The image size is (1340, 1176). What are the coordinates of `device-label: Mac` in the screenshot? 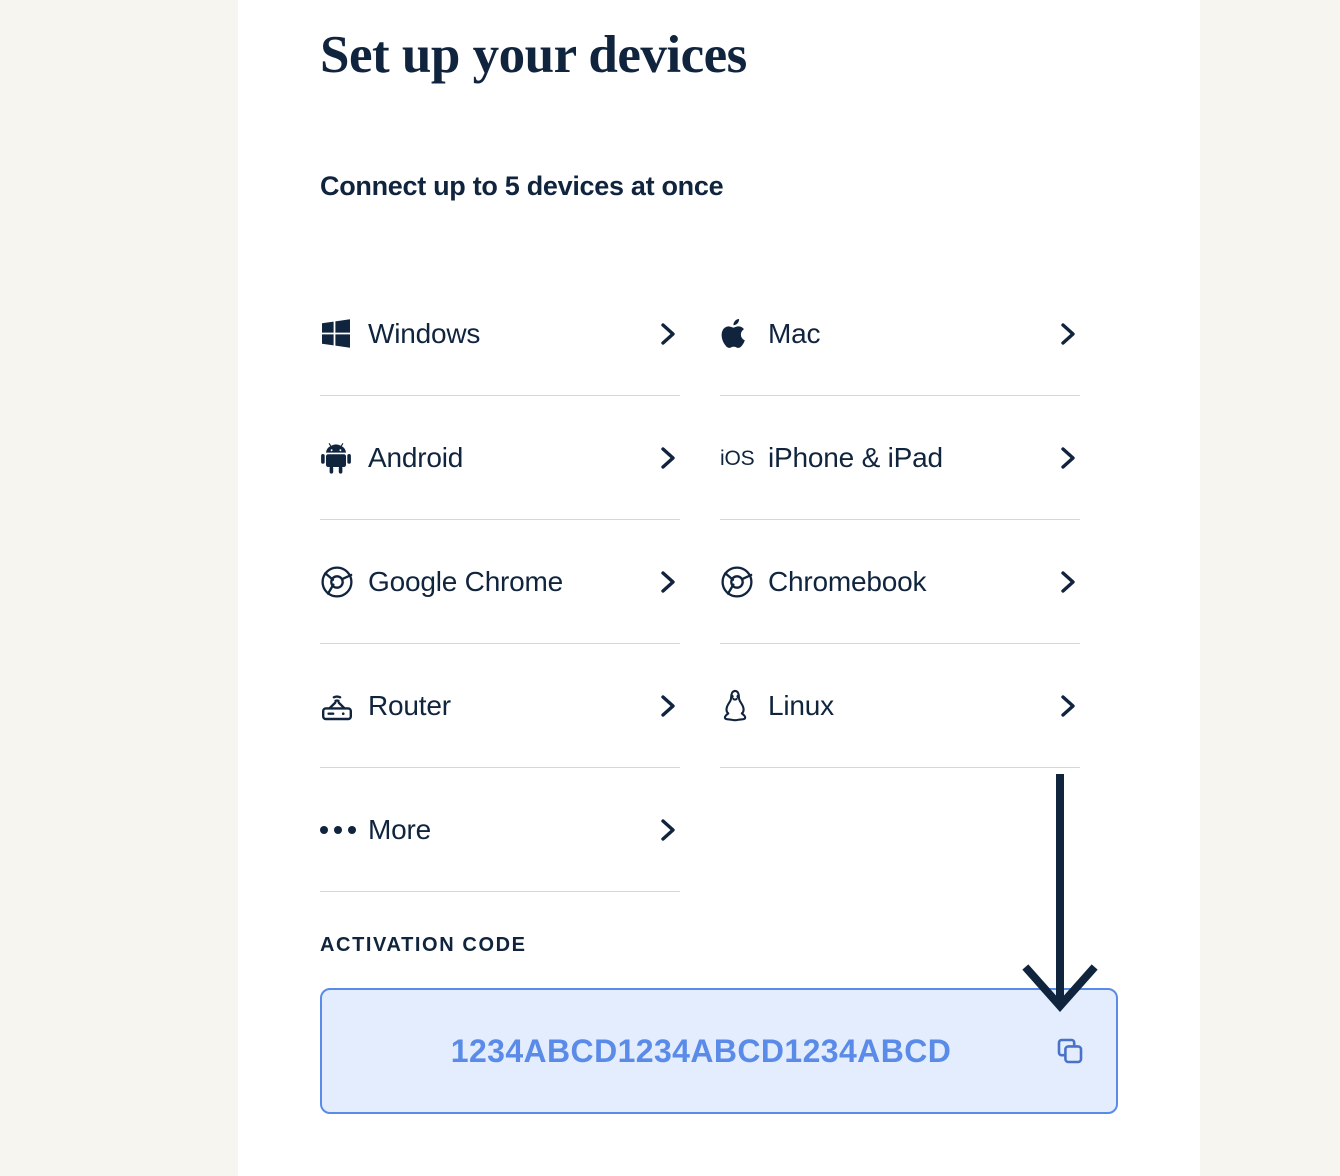 It's located at (794, 333).